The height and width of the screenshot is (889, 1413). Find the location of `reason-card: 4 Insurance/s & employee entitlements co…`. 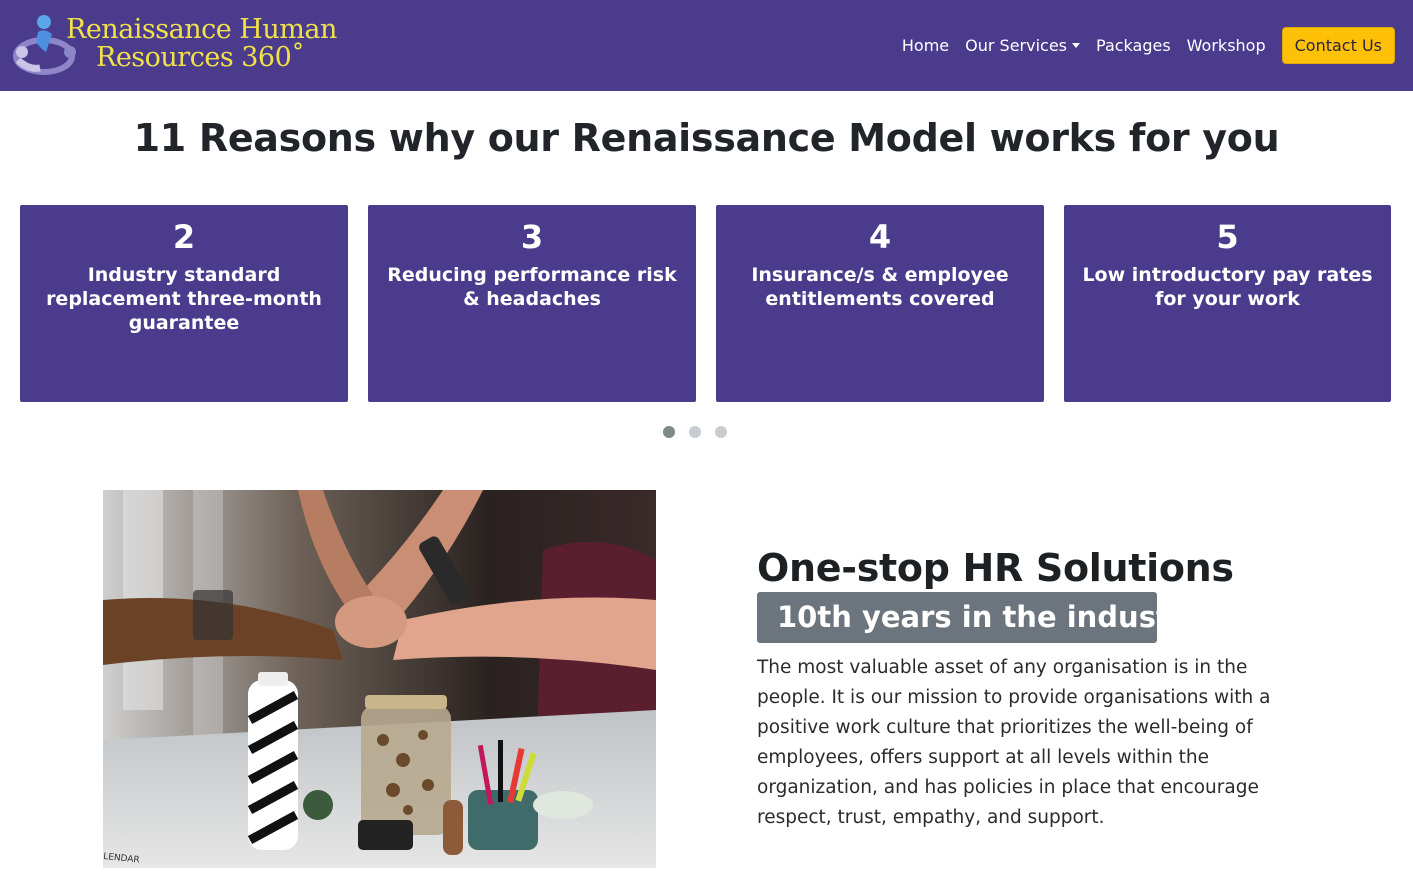

reason-card: 4 Insurance/s & employee entitlements co… is located at coordinates (880, 303).